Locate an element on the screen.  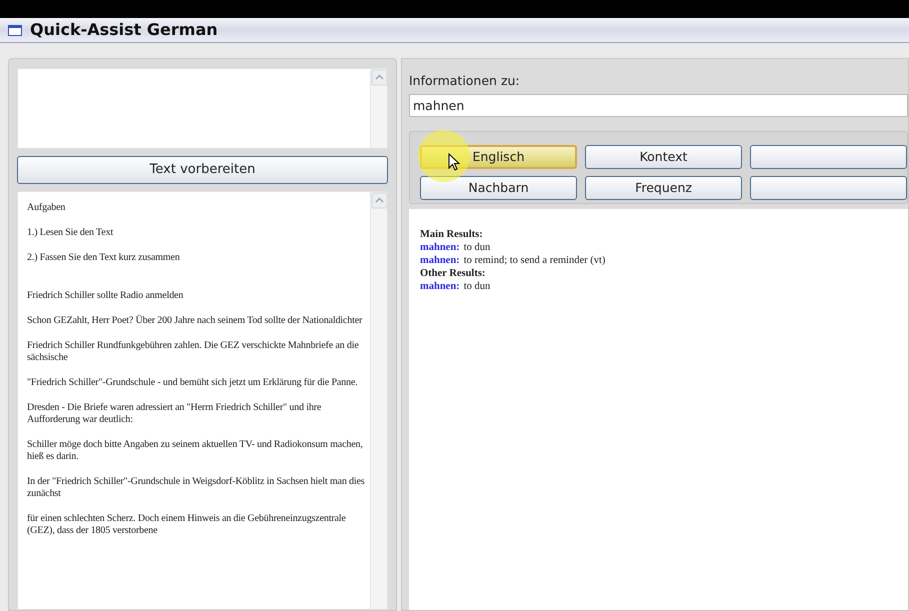
document-paragraph: 1.) Lesen Sie den Text is located at coordinates (70, 233).